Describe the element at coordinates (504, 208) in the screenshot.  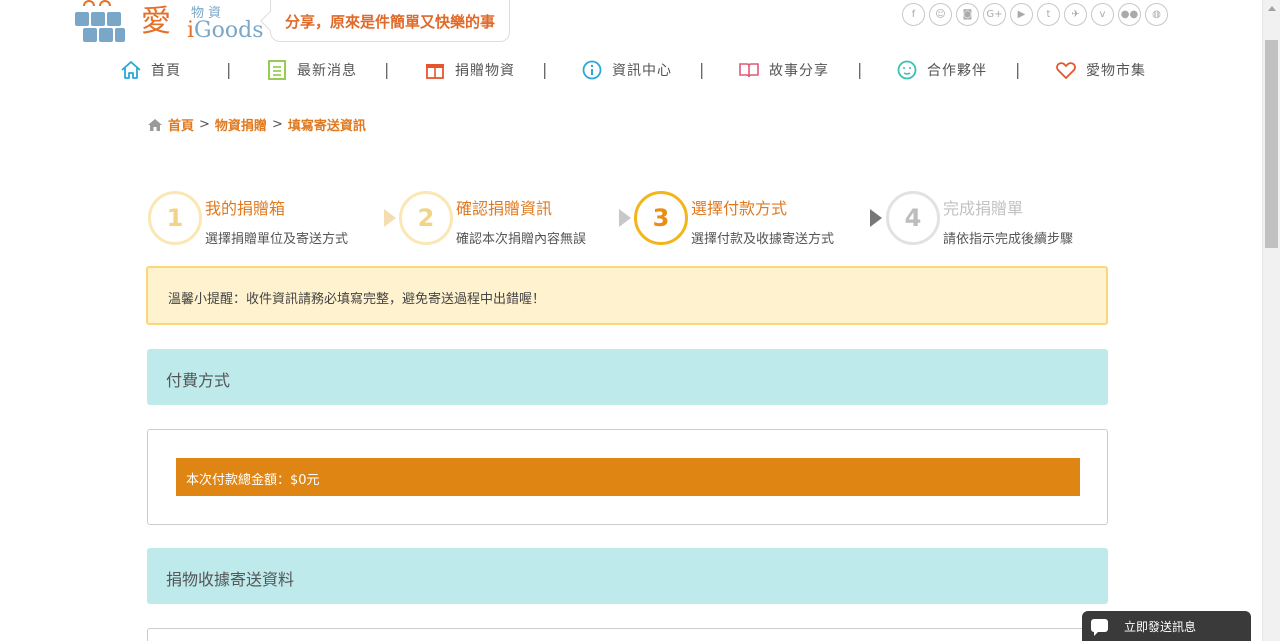
I see `step-title: 確認捐贈資訊` at that location.